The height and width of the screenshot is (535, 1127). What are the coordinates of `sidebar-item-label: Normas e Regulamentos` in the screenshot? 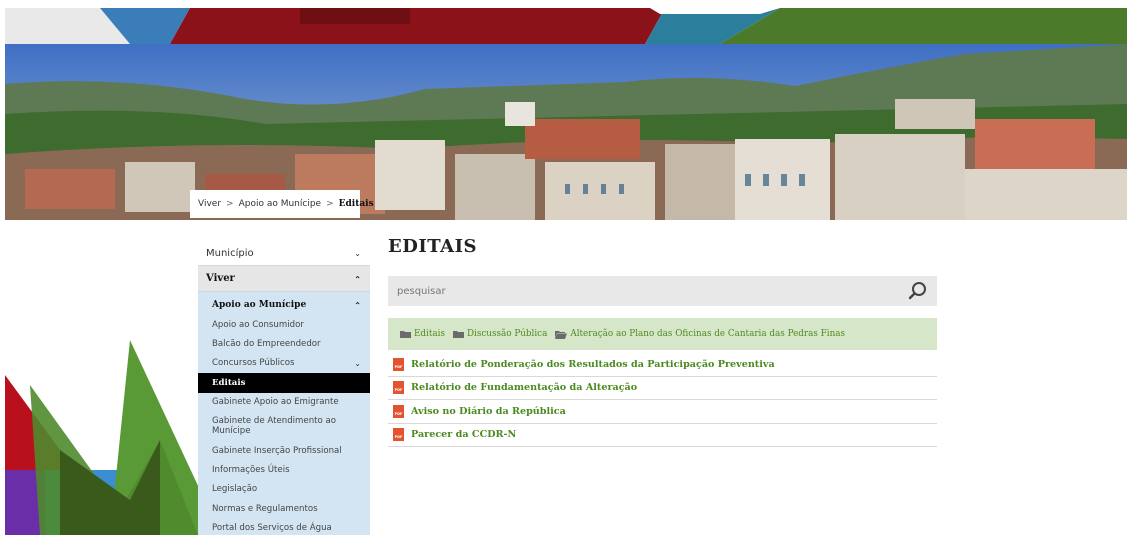 It's located at (265, 508).